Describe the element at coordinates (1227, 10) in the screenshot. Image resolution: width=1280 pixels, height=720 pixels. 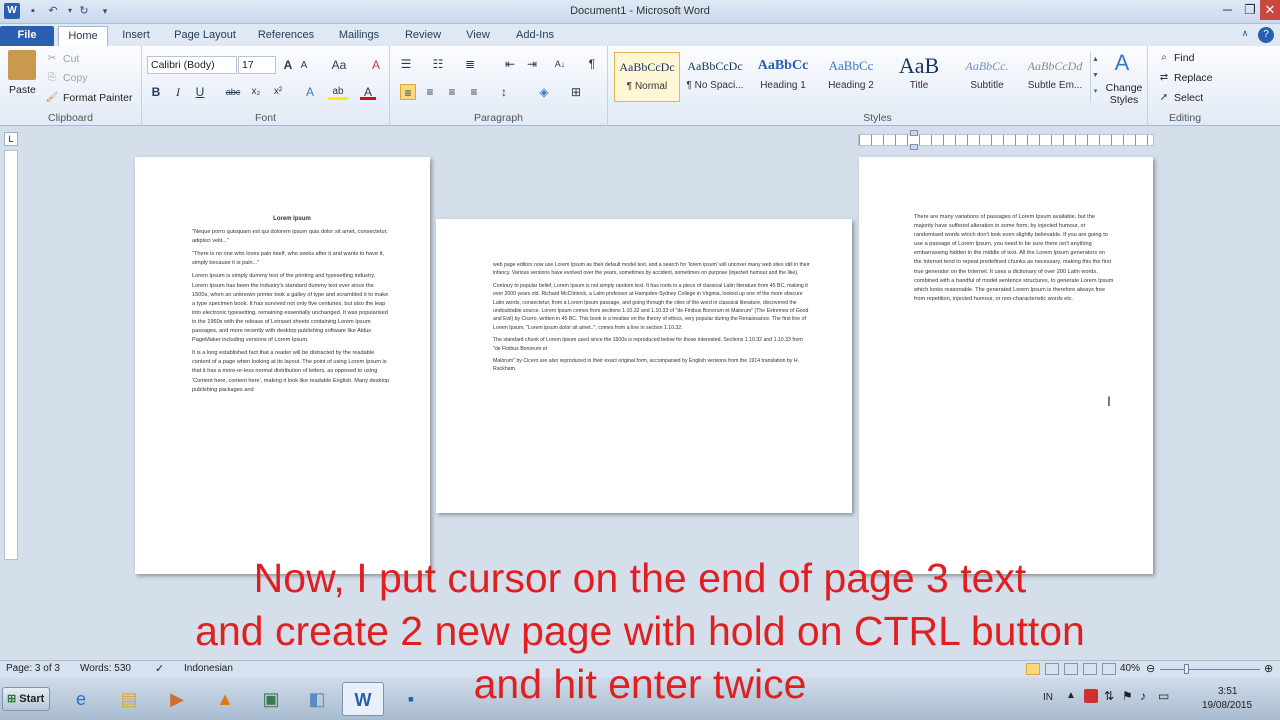
I see `minimize-button: ─` at that location.